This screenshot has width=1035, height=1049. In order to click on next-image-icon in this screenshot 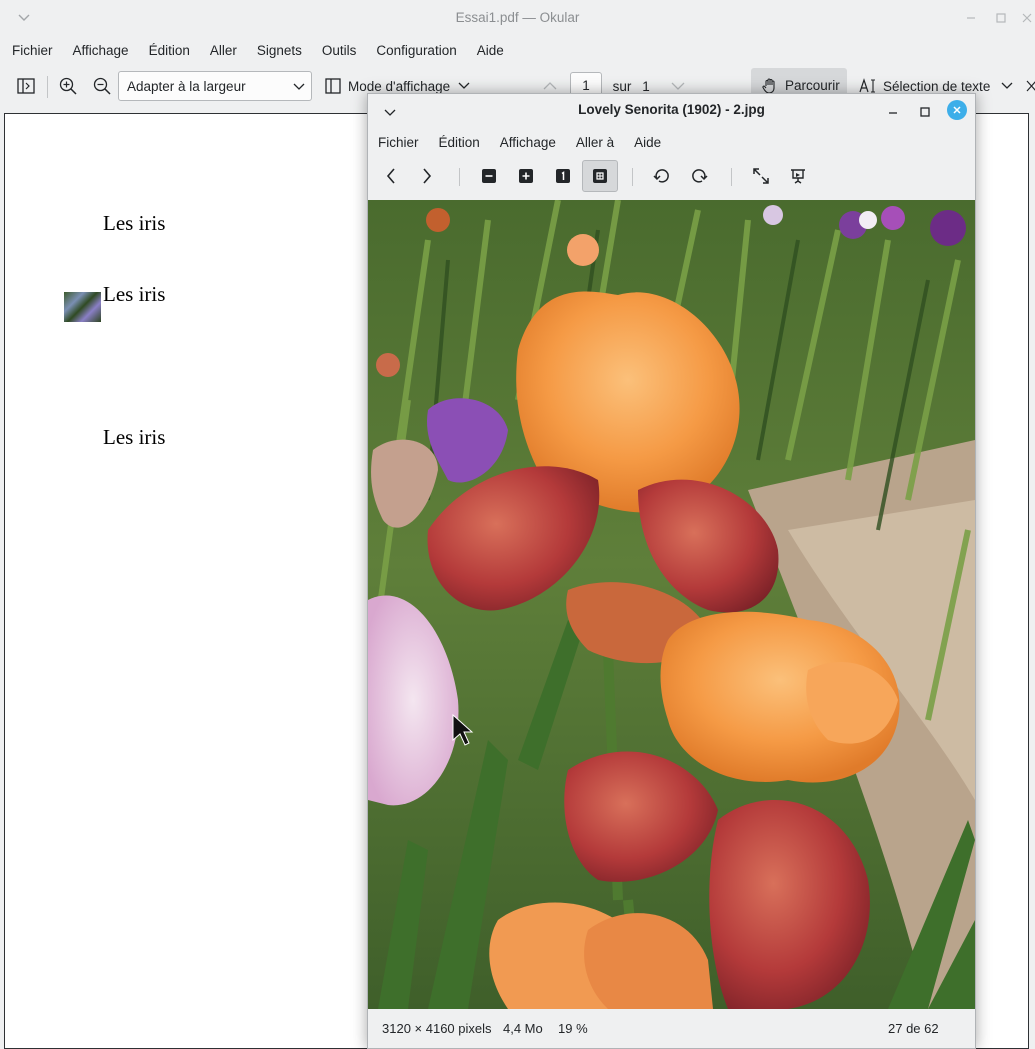, I will do `click(427, 176)`.